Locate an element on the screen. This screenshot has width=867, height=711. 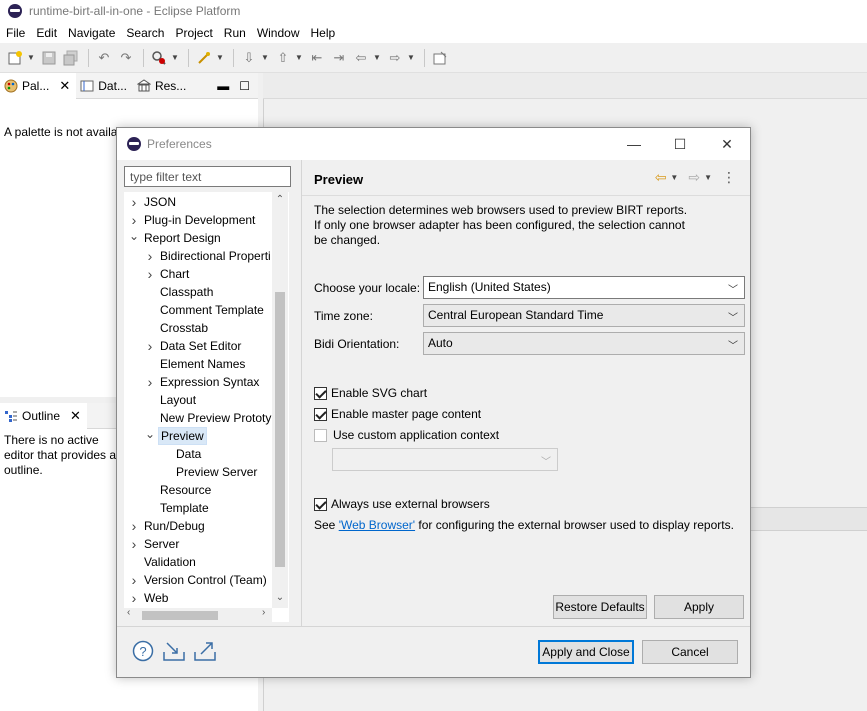
minimize-icon: — is located at coordinates (634, 144).